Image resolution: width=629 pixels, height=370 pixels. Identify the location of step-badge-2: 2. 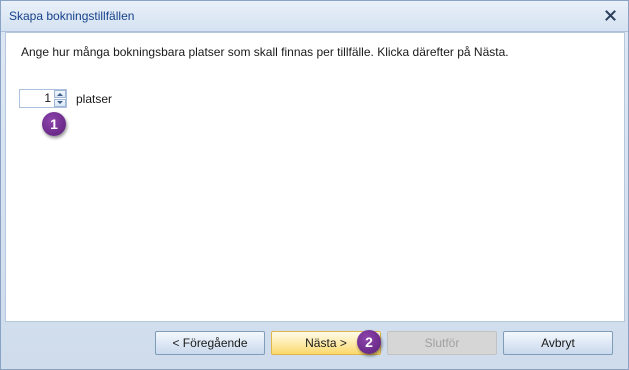
(369, 342).